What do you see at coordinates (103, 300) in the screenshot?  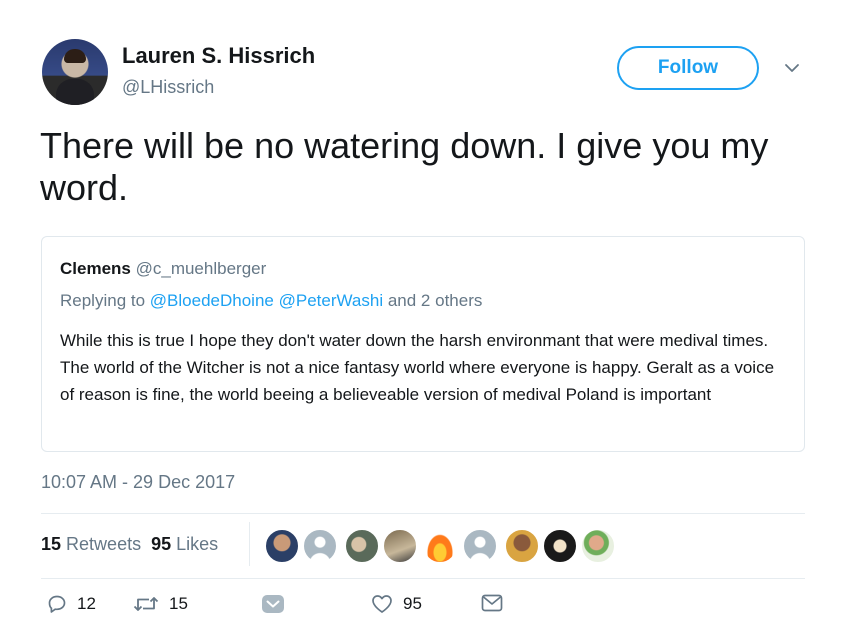 I see `replying-to-label: Replying to` at bounding box center [103, 300].